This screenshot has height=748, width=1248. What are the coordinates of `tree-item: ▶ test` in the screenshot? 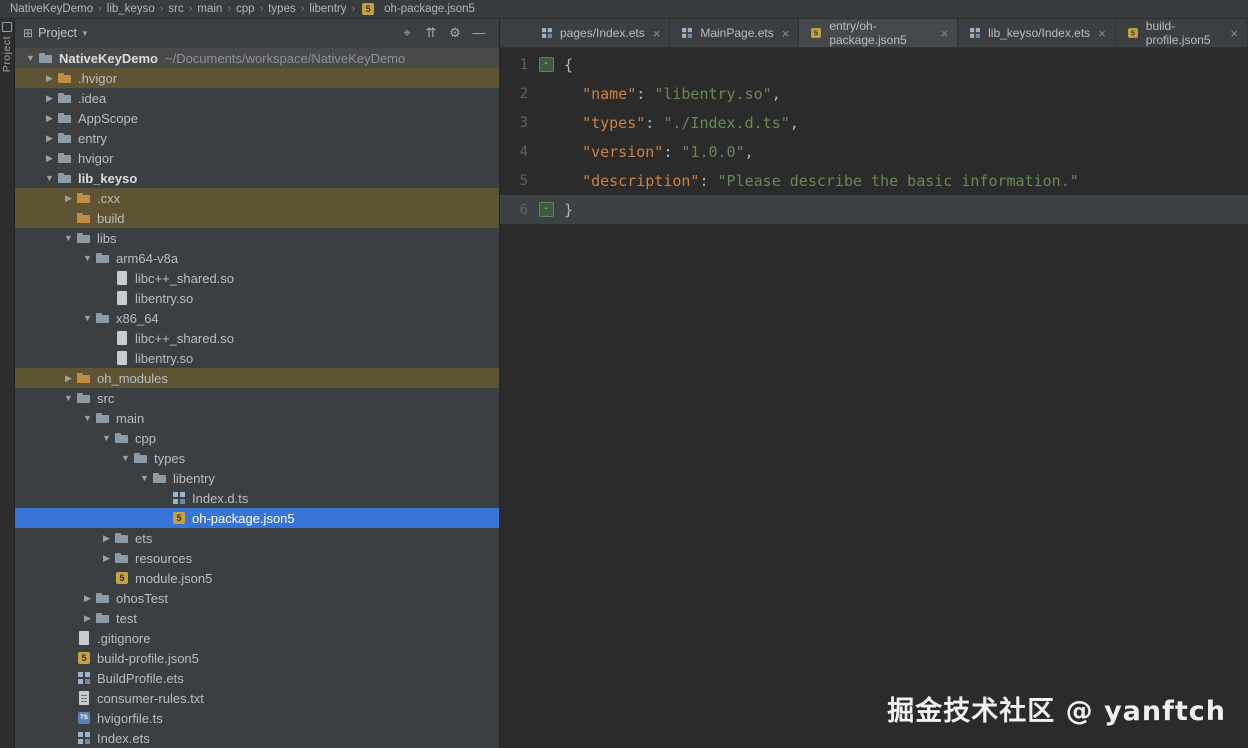 It's located at (257, 618).